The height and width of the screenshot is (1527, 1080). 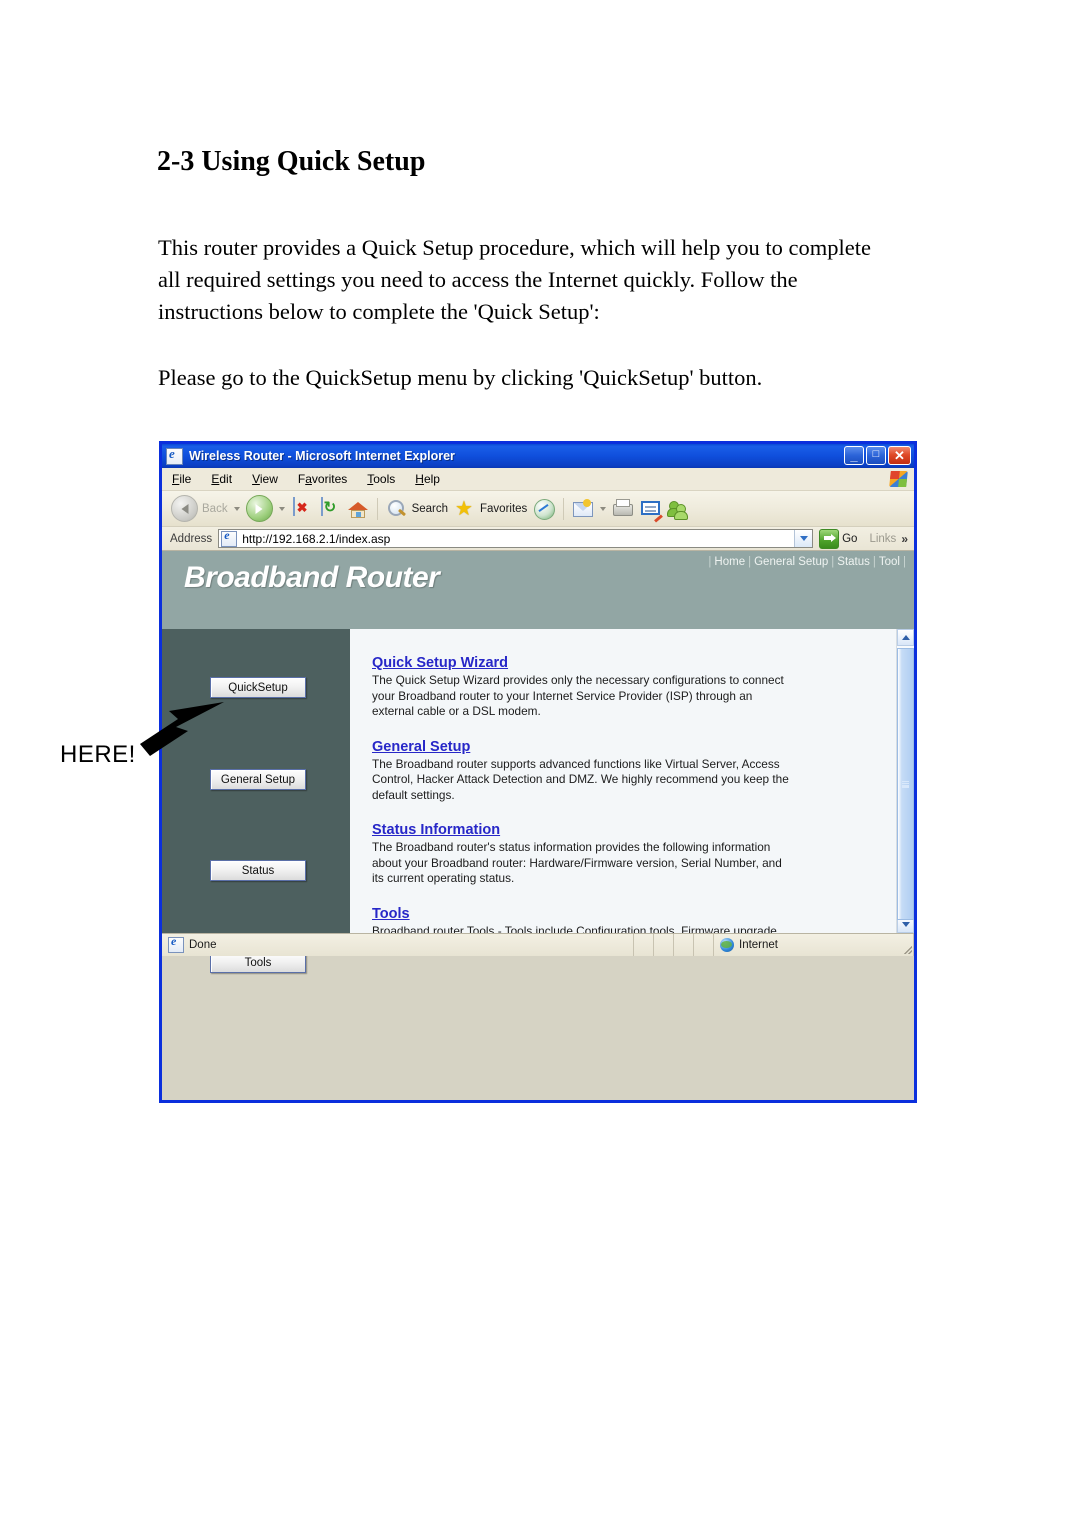 What do you see at coordinates (882, 539) in the screenshot?
I see `links-button: Links` at bounding box center [882, 539].